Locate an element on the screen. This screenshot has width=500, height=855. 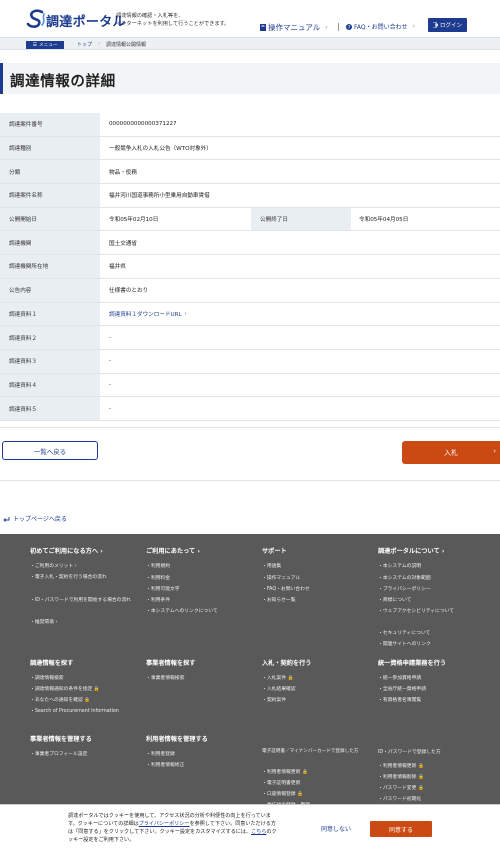
footer-link: ・推奨環境 › is located at coordinates (43, 621).